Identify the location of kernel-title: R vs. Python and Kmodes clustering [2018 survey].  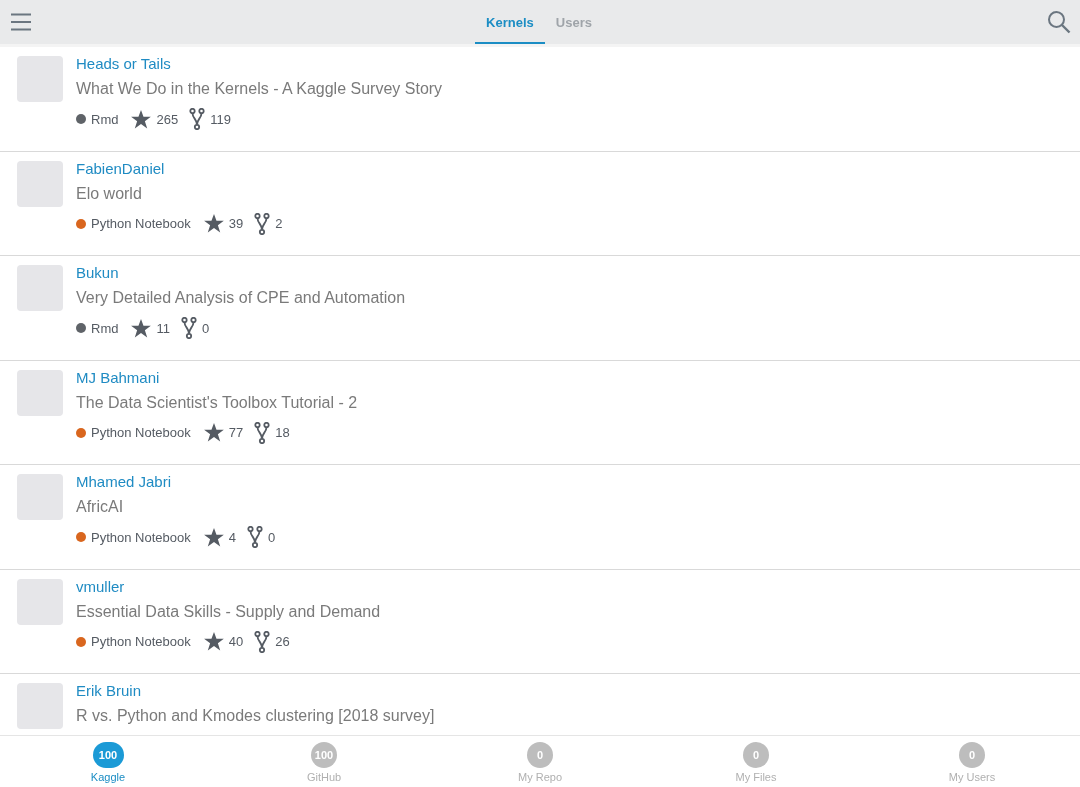
(255, 716).